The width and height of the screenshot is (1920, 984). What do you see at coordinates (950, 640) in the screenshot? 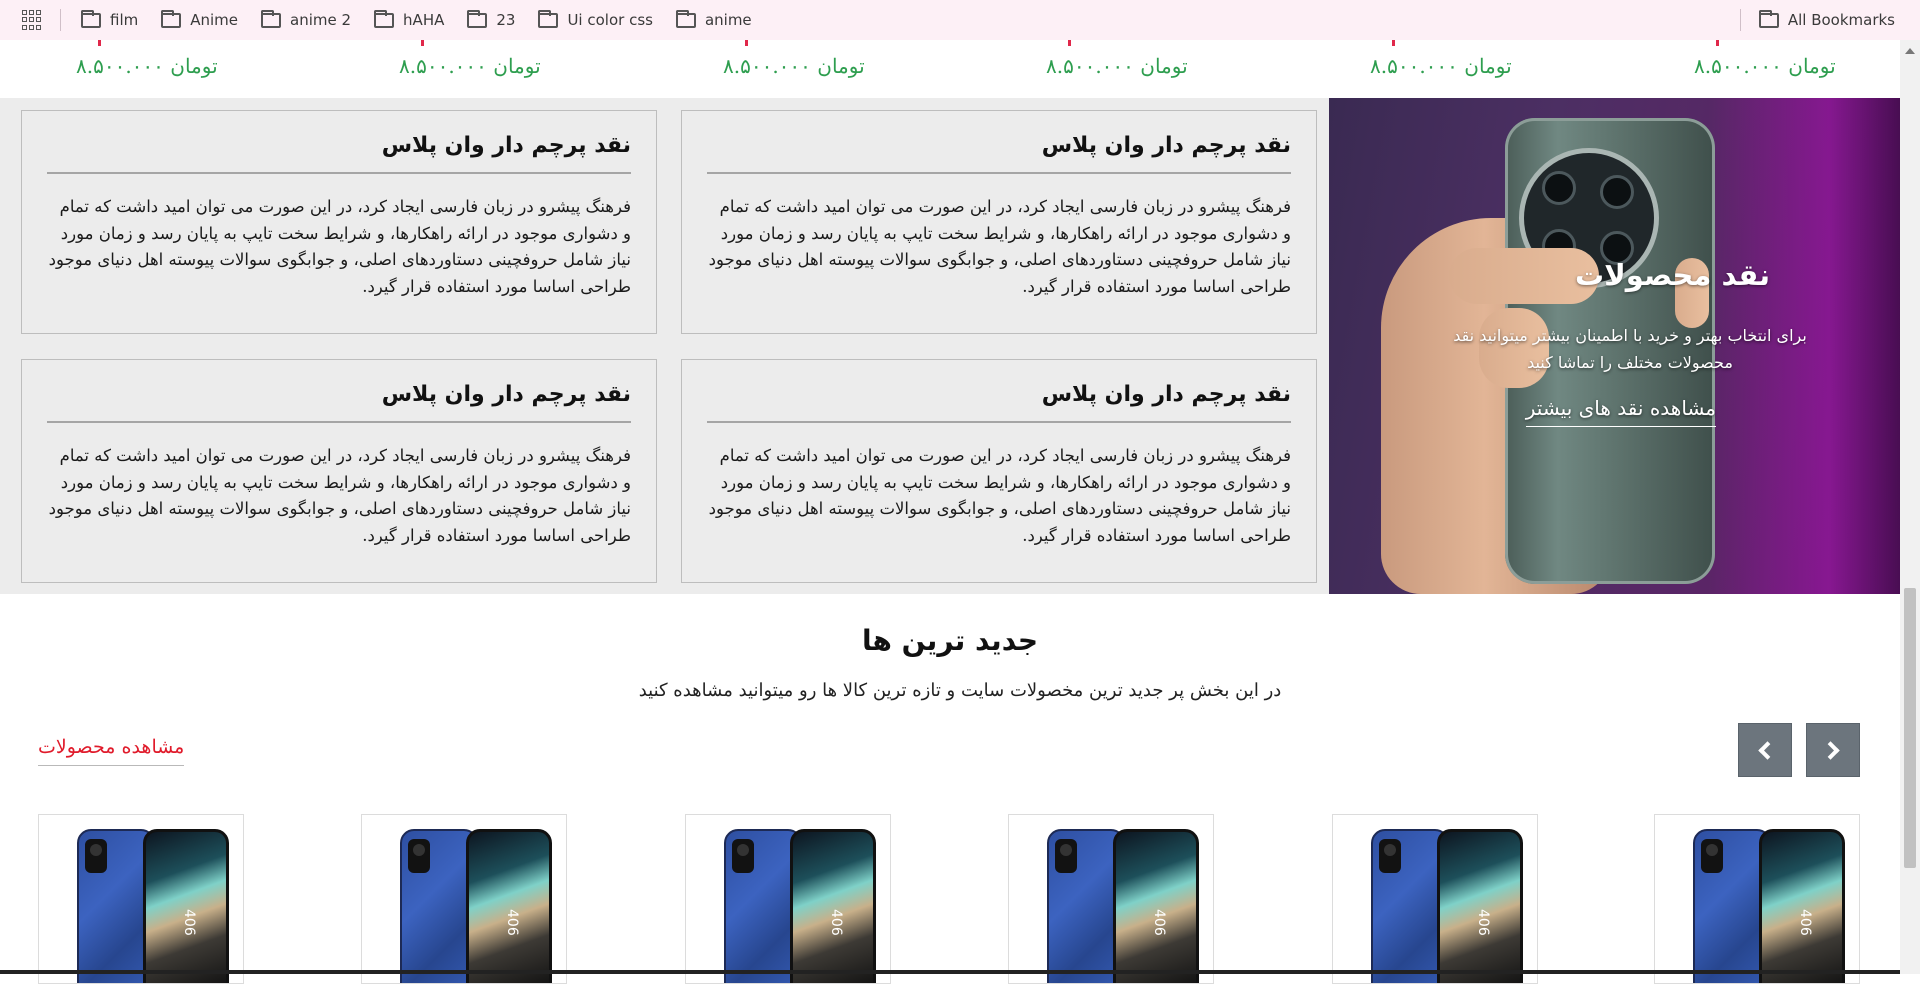
I see `newest-title: جدید ترین ها` at bounding box center [950, 640].